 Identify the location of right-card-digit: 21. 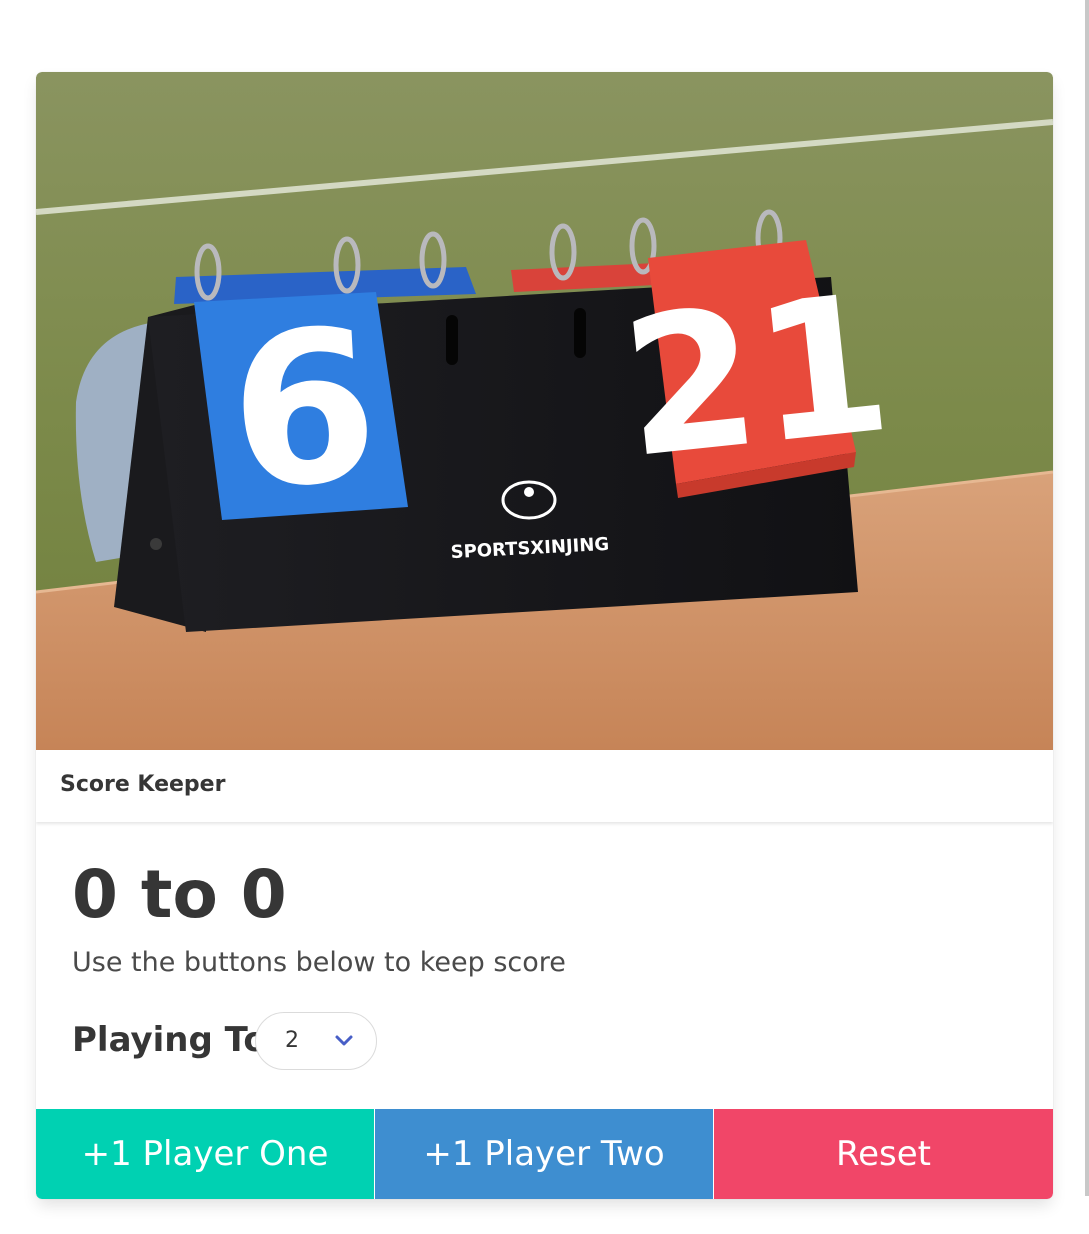
(756, 376).